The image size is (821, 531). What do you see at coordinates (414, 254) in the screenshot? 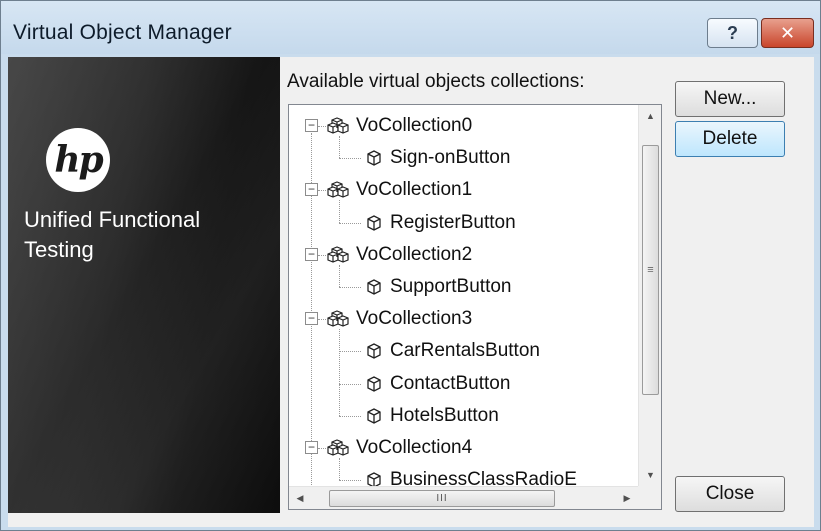
I see `collection-label: VoCollection2` at bounding box center [414, 254].